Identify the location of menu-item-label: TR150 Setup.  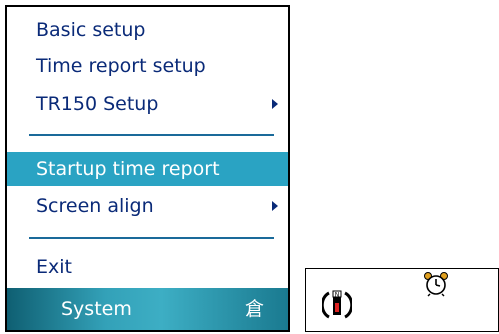
(97, 104).